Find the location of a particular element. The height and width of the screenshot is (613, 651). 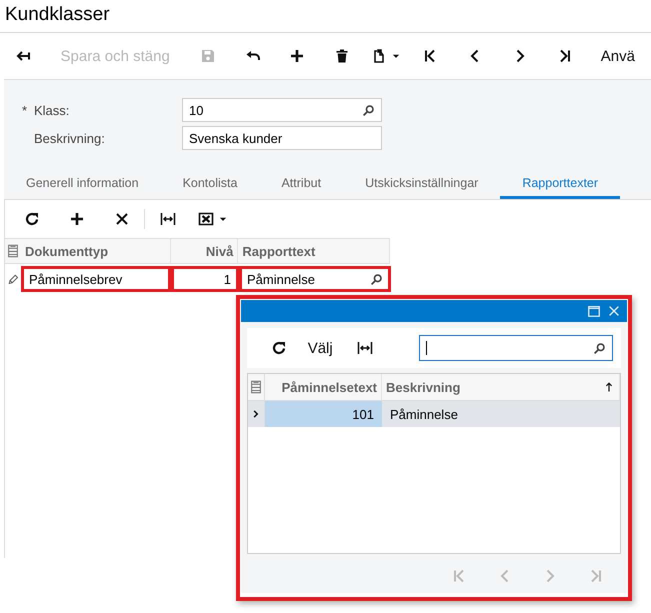

field-label: Beskrivning: is located at coordinates (69, 138).